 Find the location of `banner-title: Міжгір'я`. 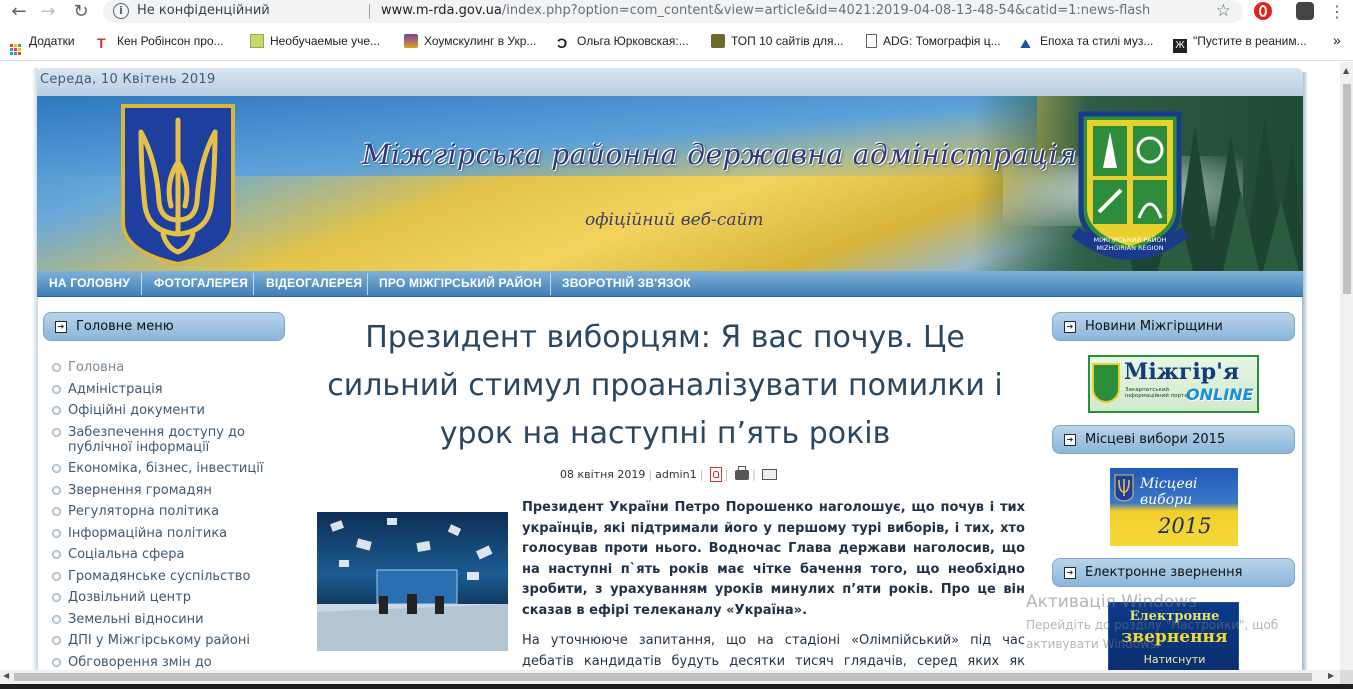

banner-title: Міжгір'я is located at coordinates (1182, 372).